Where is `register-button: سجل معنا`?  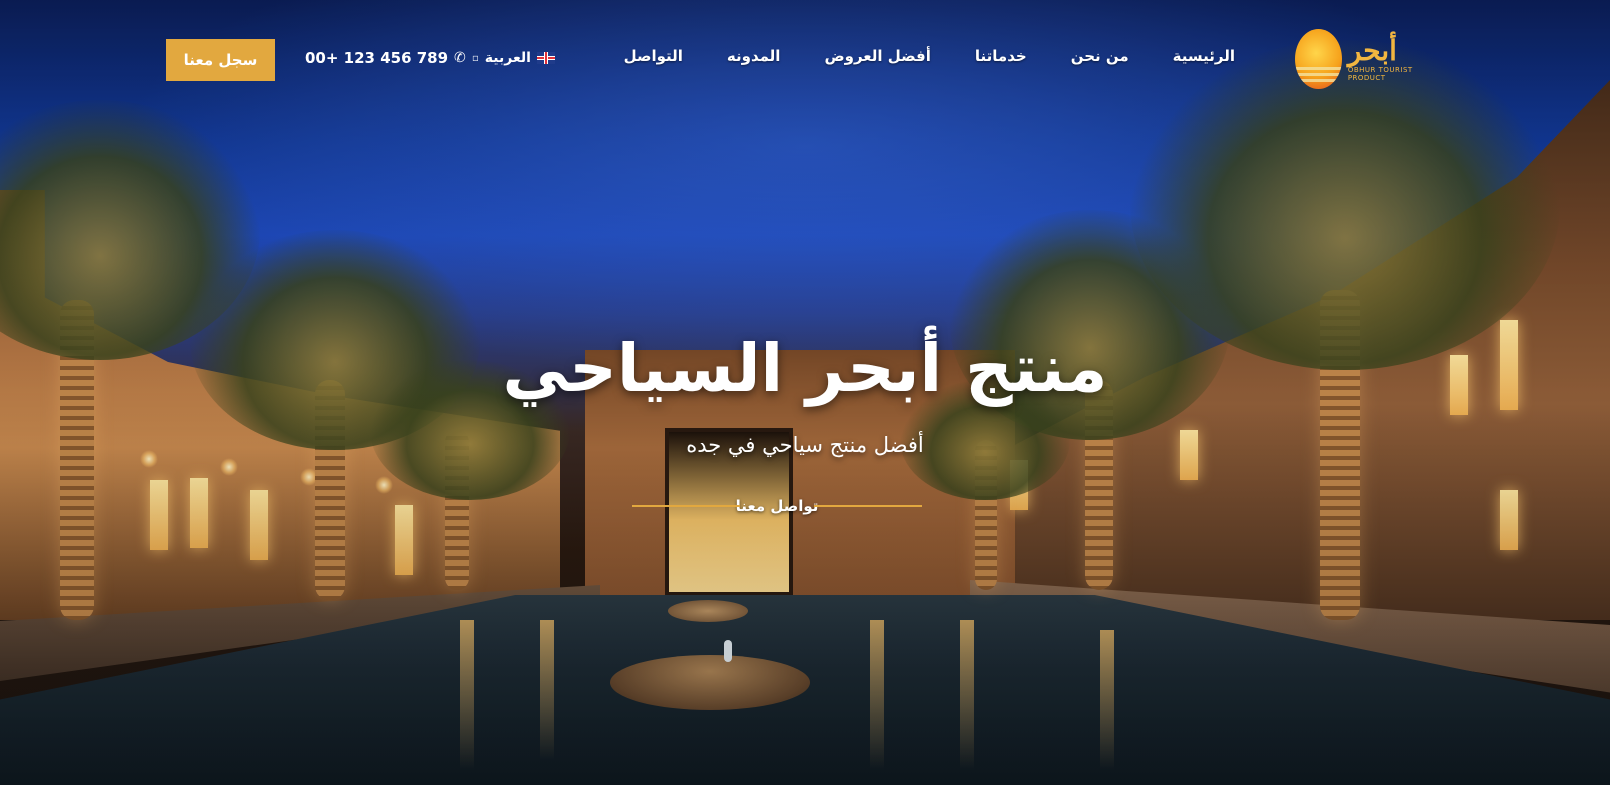
register-button: سجل معنا is located at coordinates (220, 60).